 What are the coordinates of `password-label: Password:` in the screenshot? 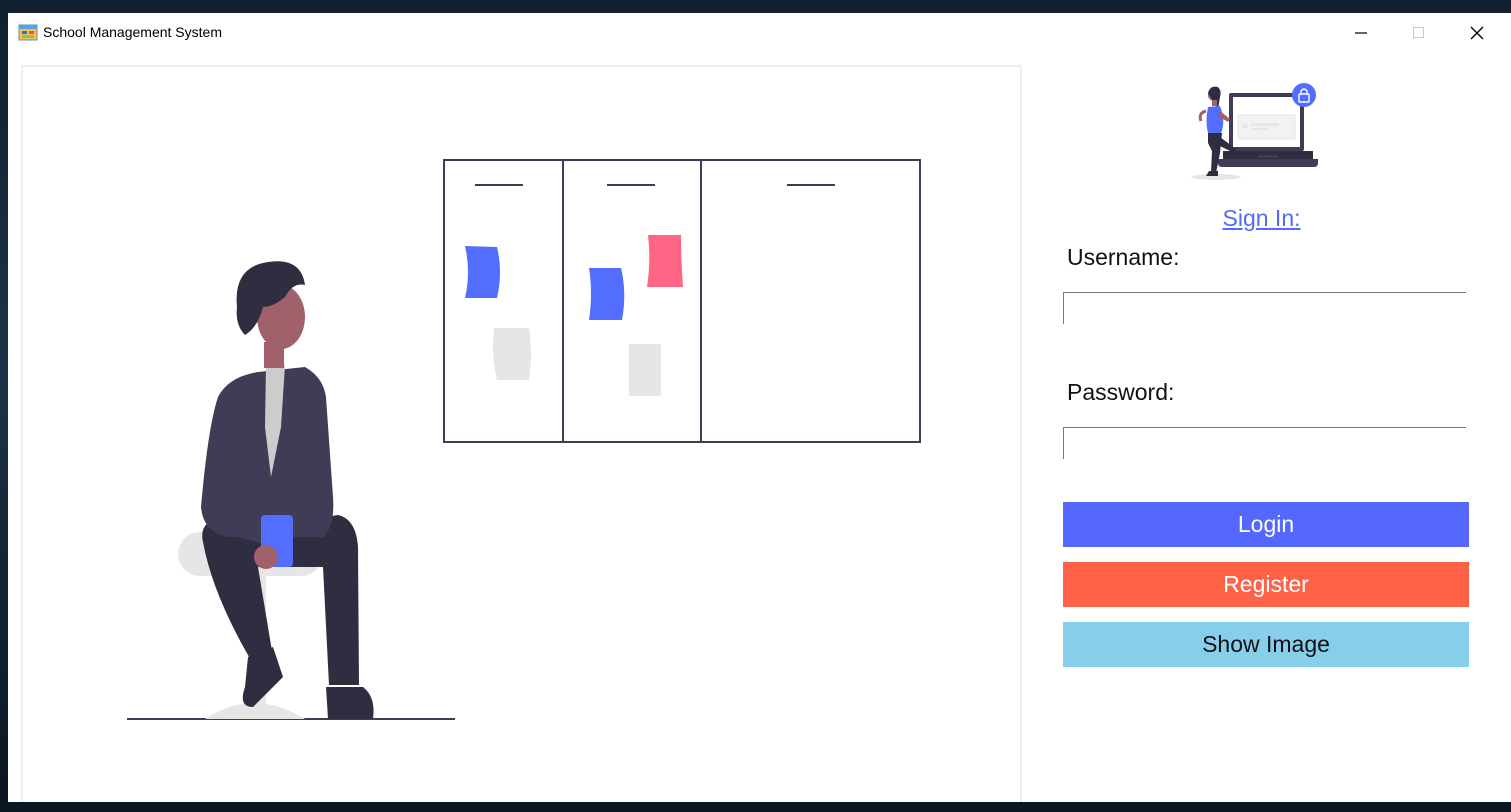 It's located at (1121, 392).